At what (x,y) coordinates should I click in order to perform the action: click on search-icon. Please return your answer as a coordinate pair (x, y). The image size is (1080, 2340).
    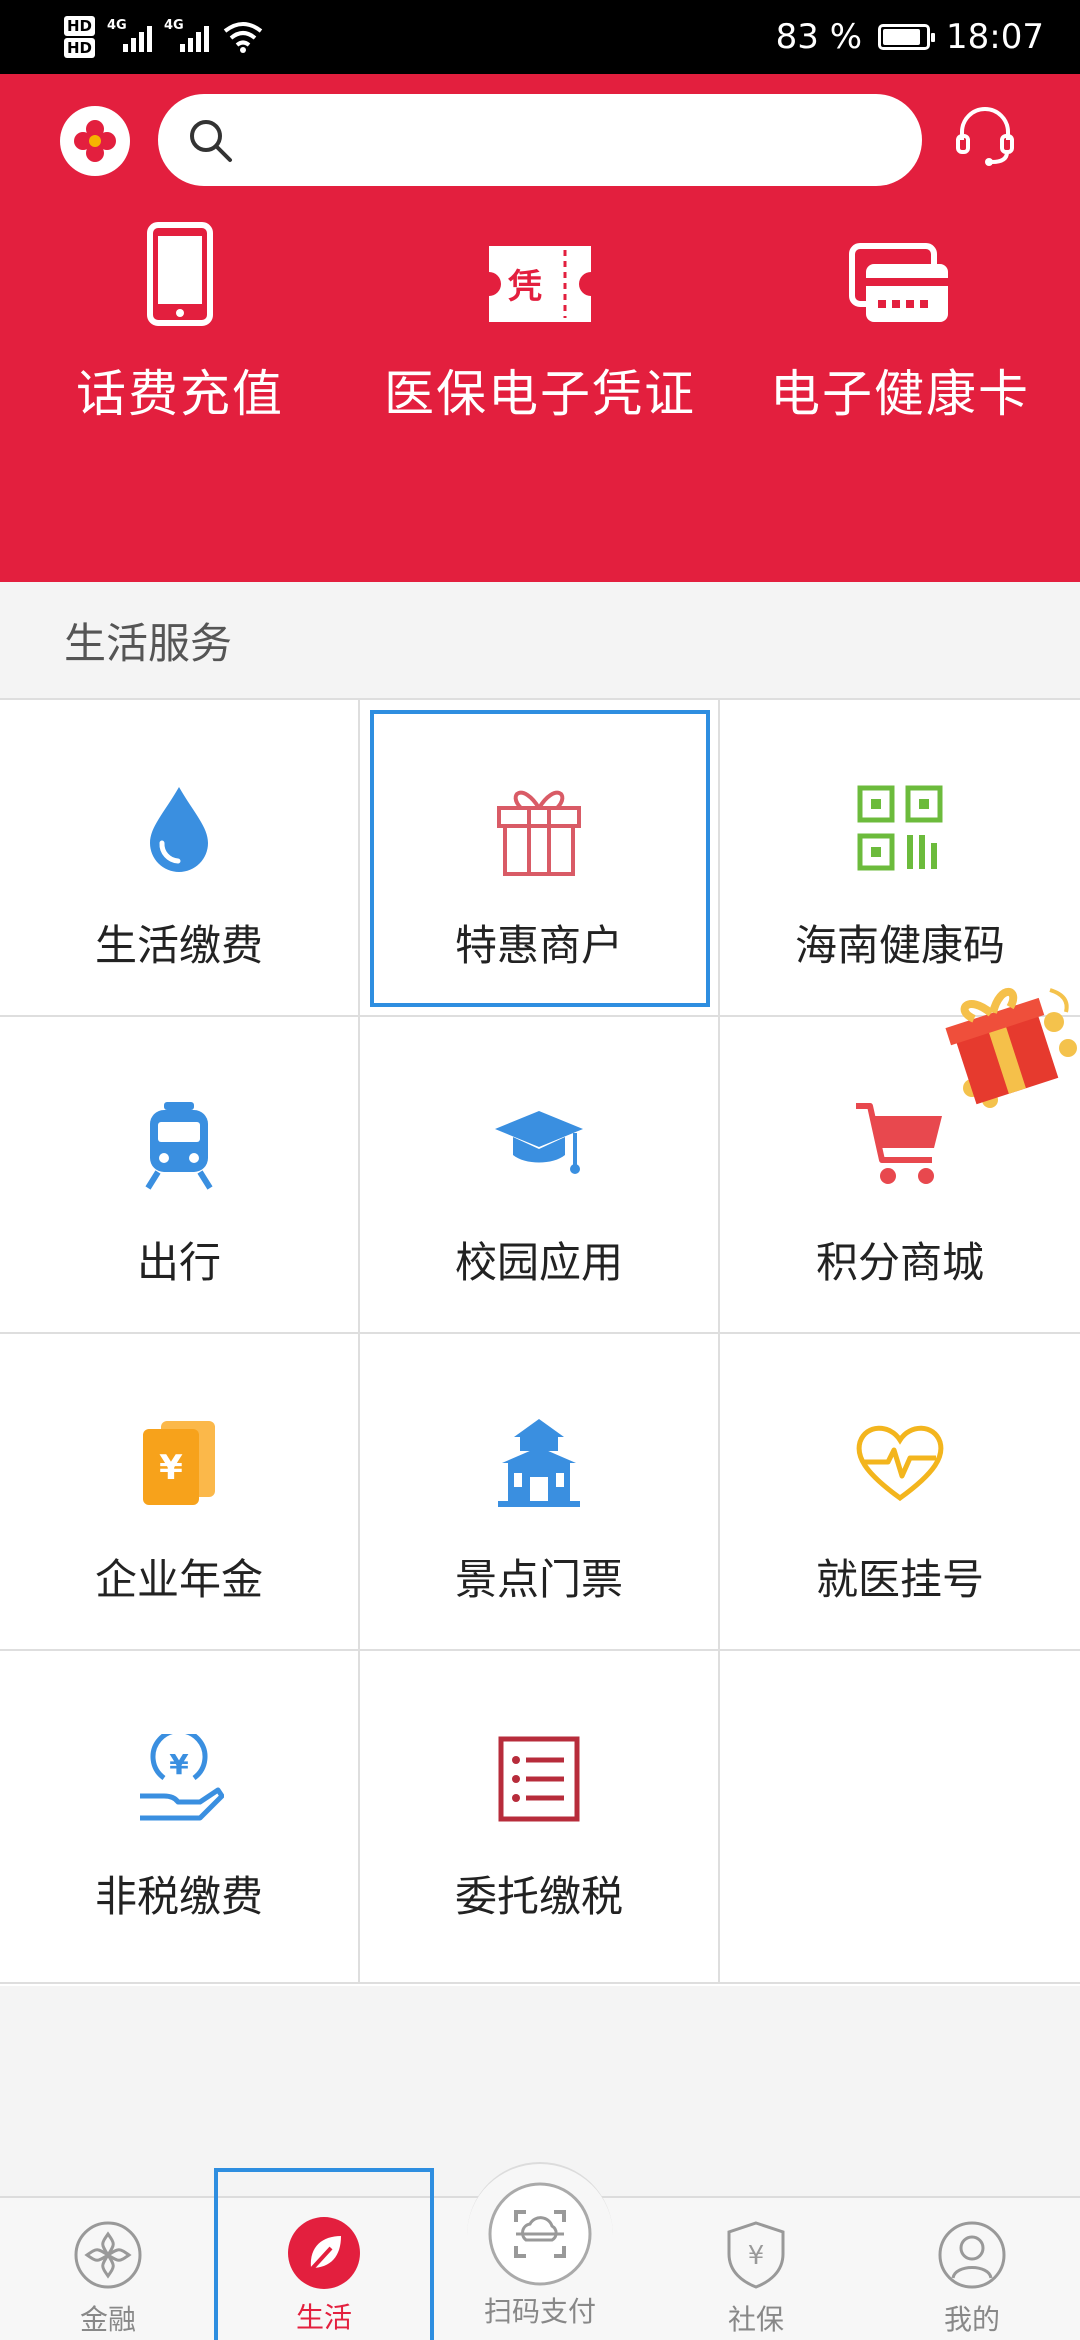
    Looking at the image, I should click on (211, 141).